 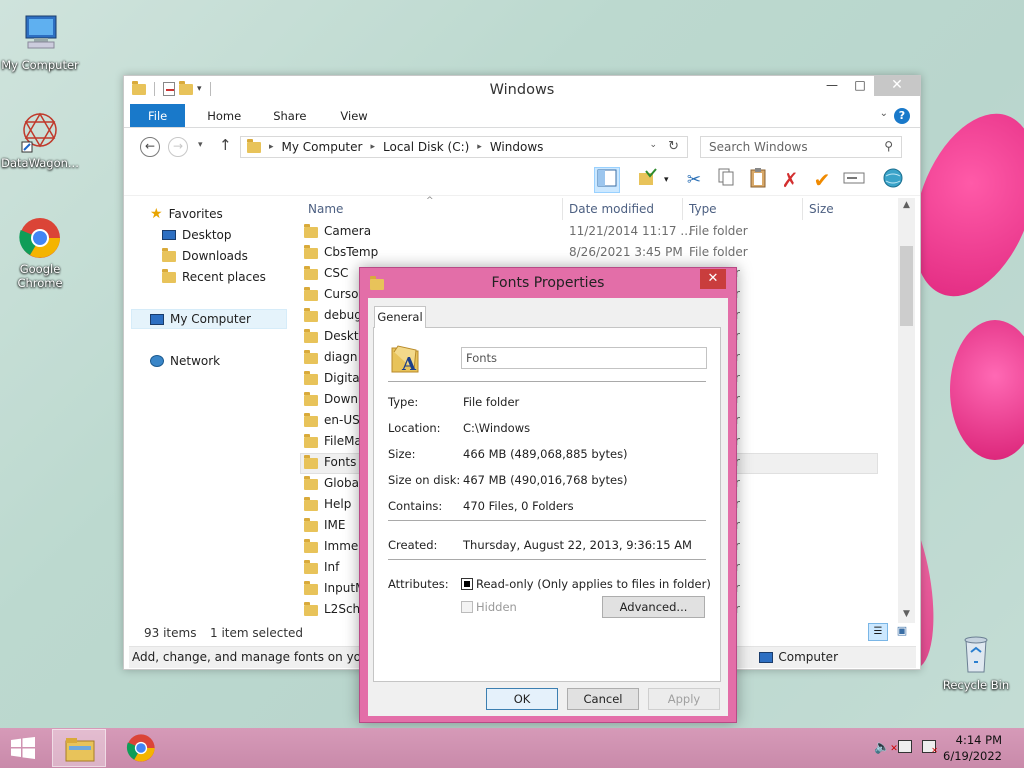 What do you see at coordinates (584, 358) in the screenshot?
I see `folder-name-input: Fonts` at bounding box center [584, 358].